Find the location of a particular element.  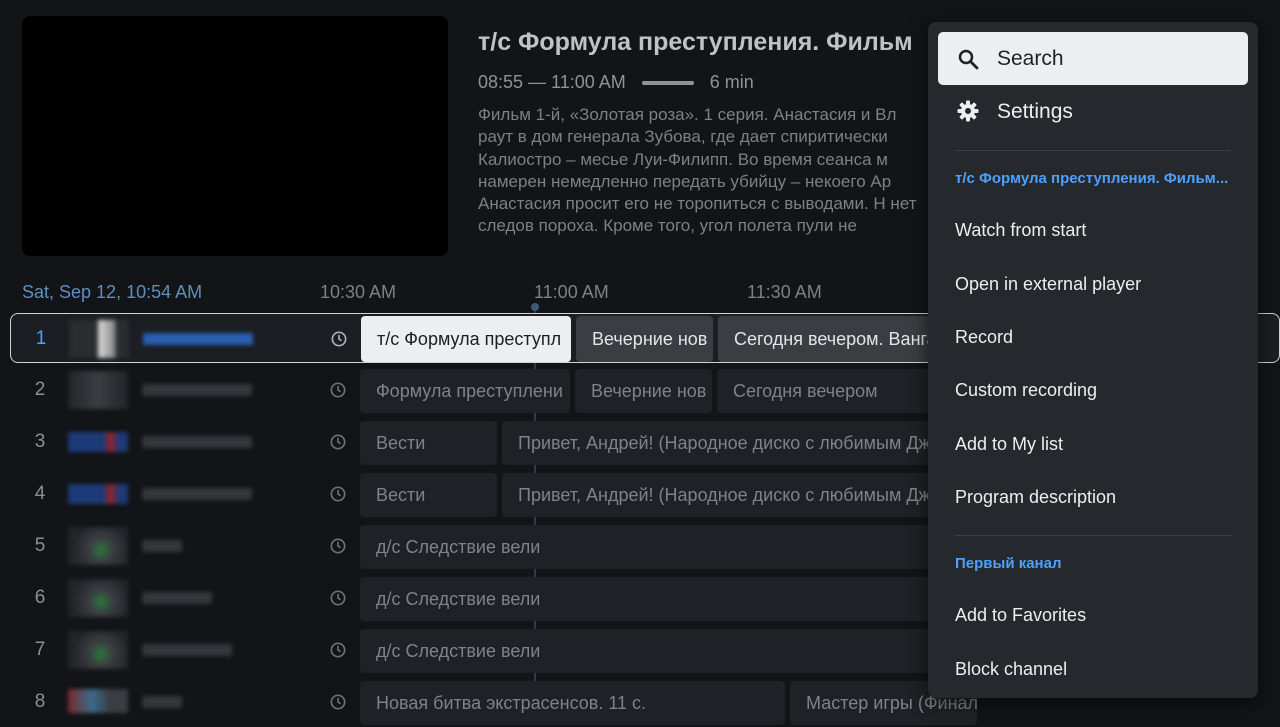

settings-label: Settings is located at coordinates (1035, 111).